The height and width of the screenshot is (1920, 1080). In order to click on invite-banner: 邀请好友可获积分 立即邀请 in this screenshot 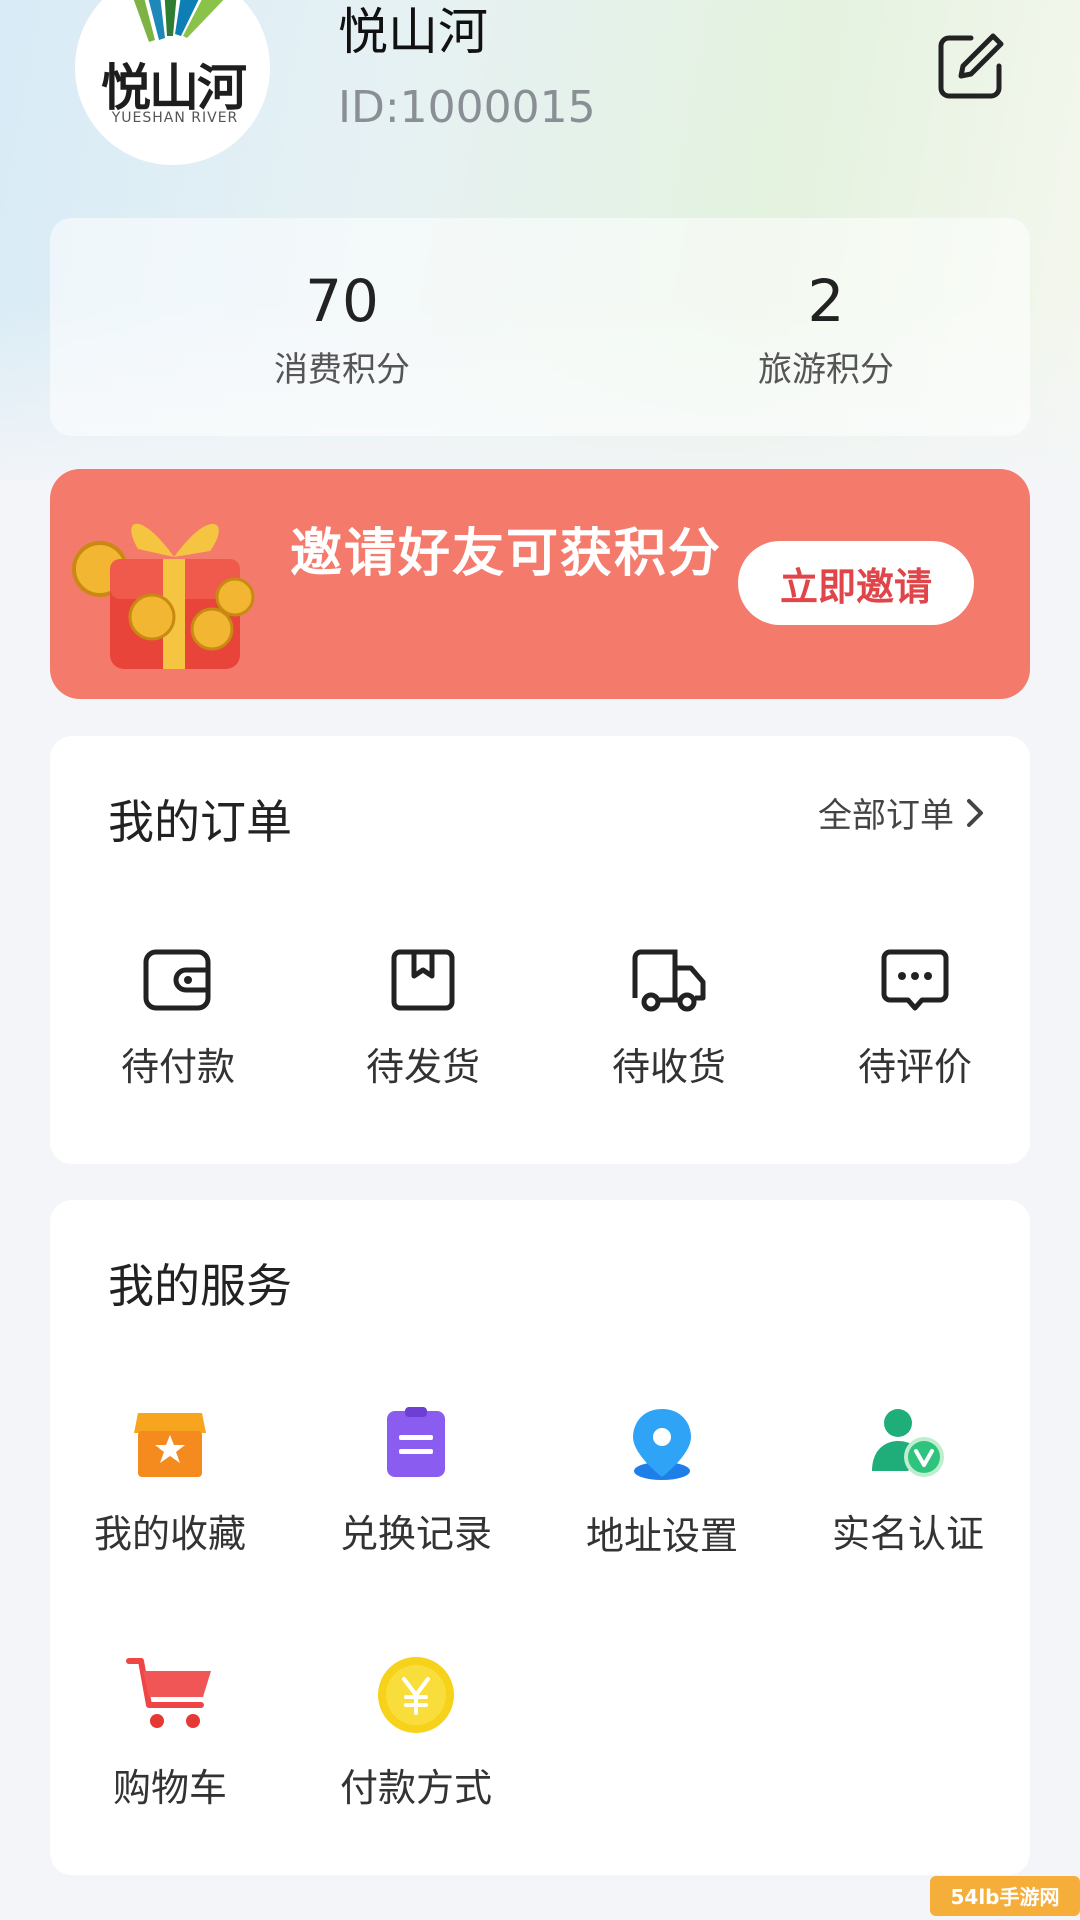, I will do `click(540, 584)`.